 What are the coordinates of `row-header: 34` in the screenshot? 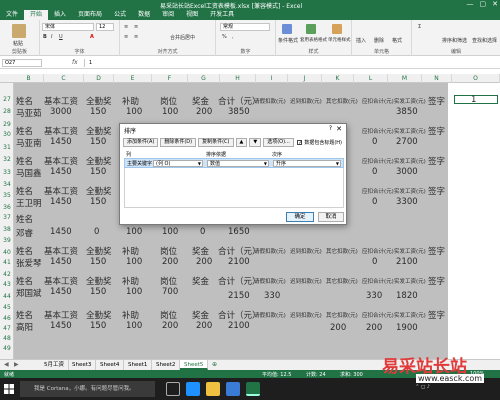 It's located at (7, 184).